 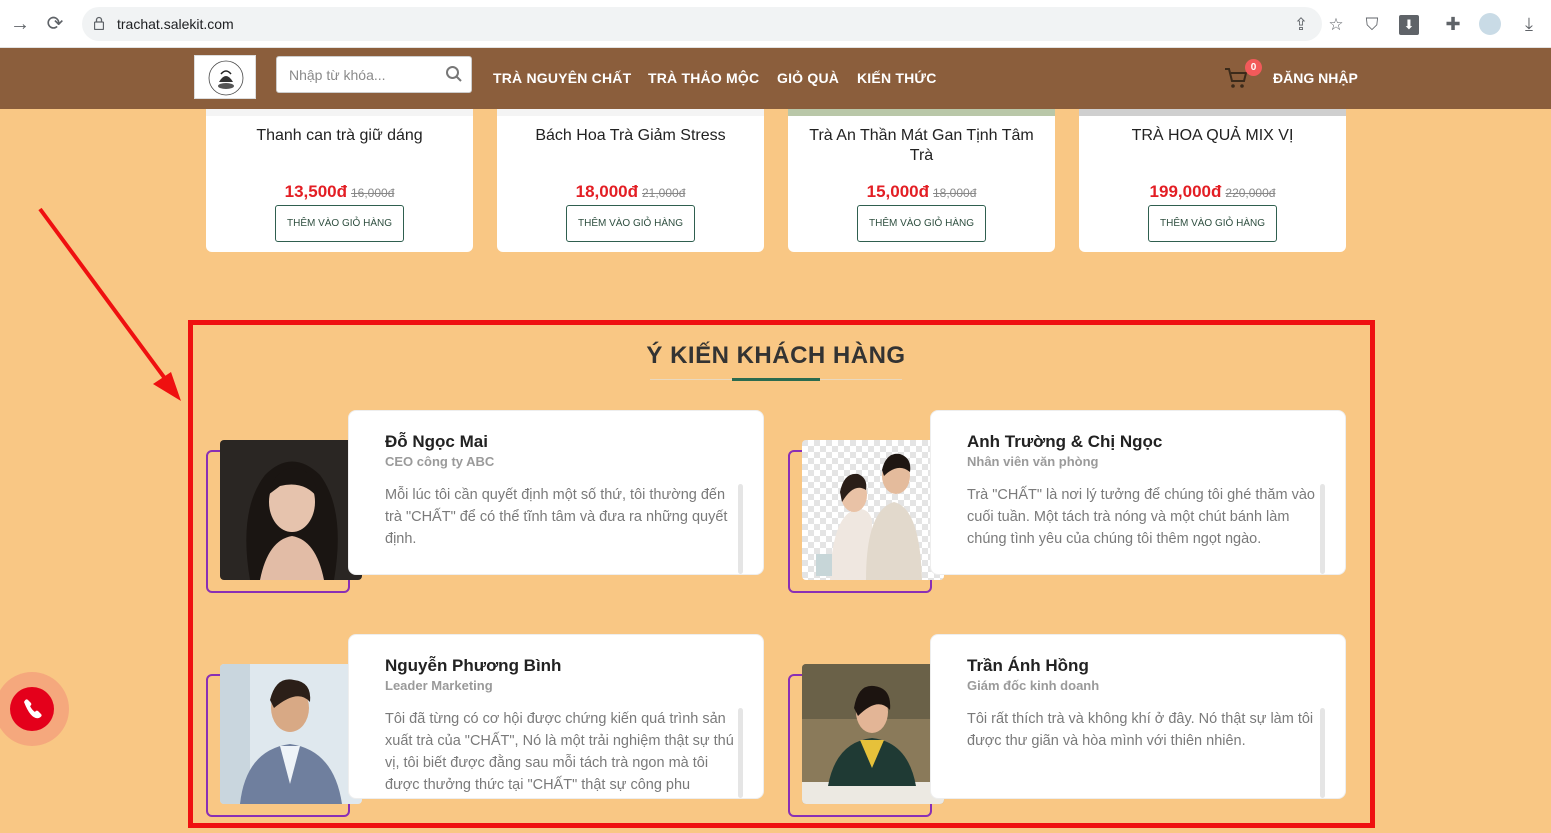 What do you see at coordinates (1315, 78) in the screenshot?
I see `login-link: ĐĂNG NHẬP` at bounding box center [1315, 78].